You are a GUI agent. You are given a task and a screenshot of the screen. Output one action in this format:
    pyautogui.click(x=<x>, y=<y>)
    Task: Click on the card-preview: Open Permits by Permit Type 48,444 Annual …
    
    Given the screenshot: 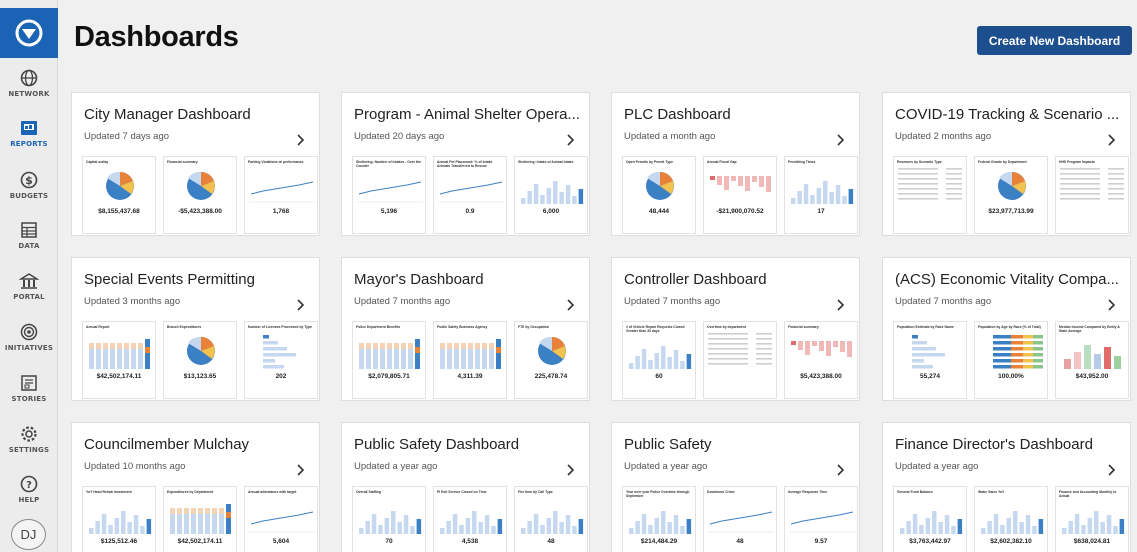 What is the action you would take?
    pyautogui.click(x=740, y=195)
    